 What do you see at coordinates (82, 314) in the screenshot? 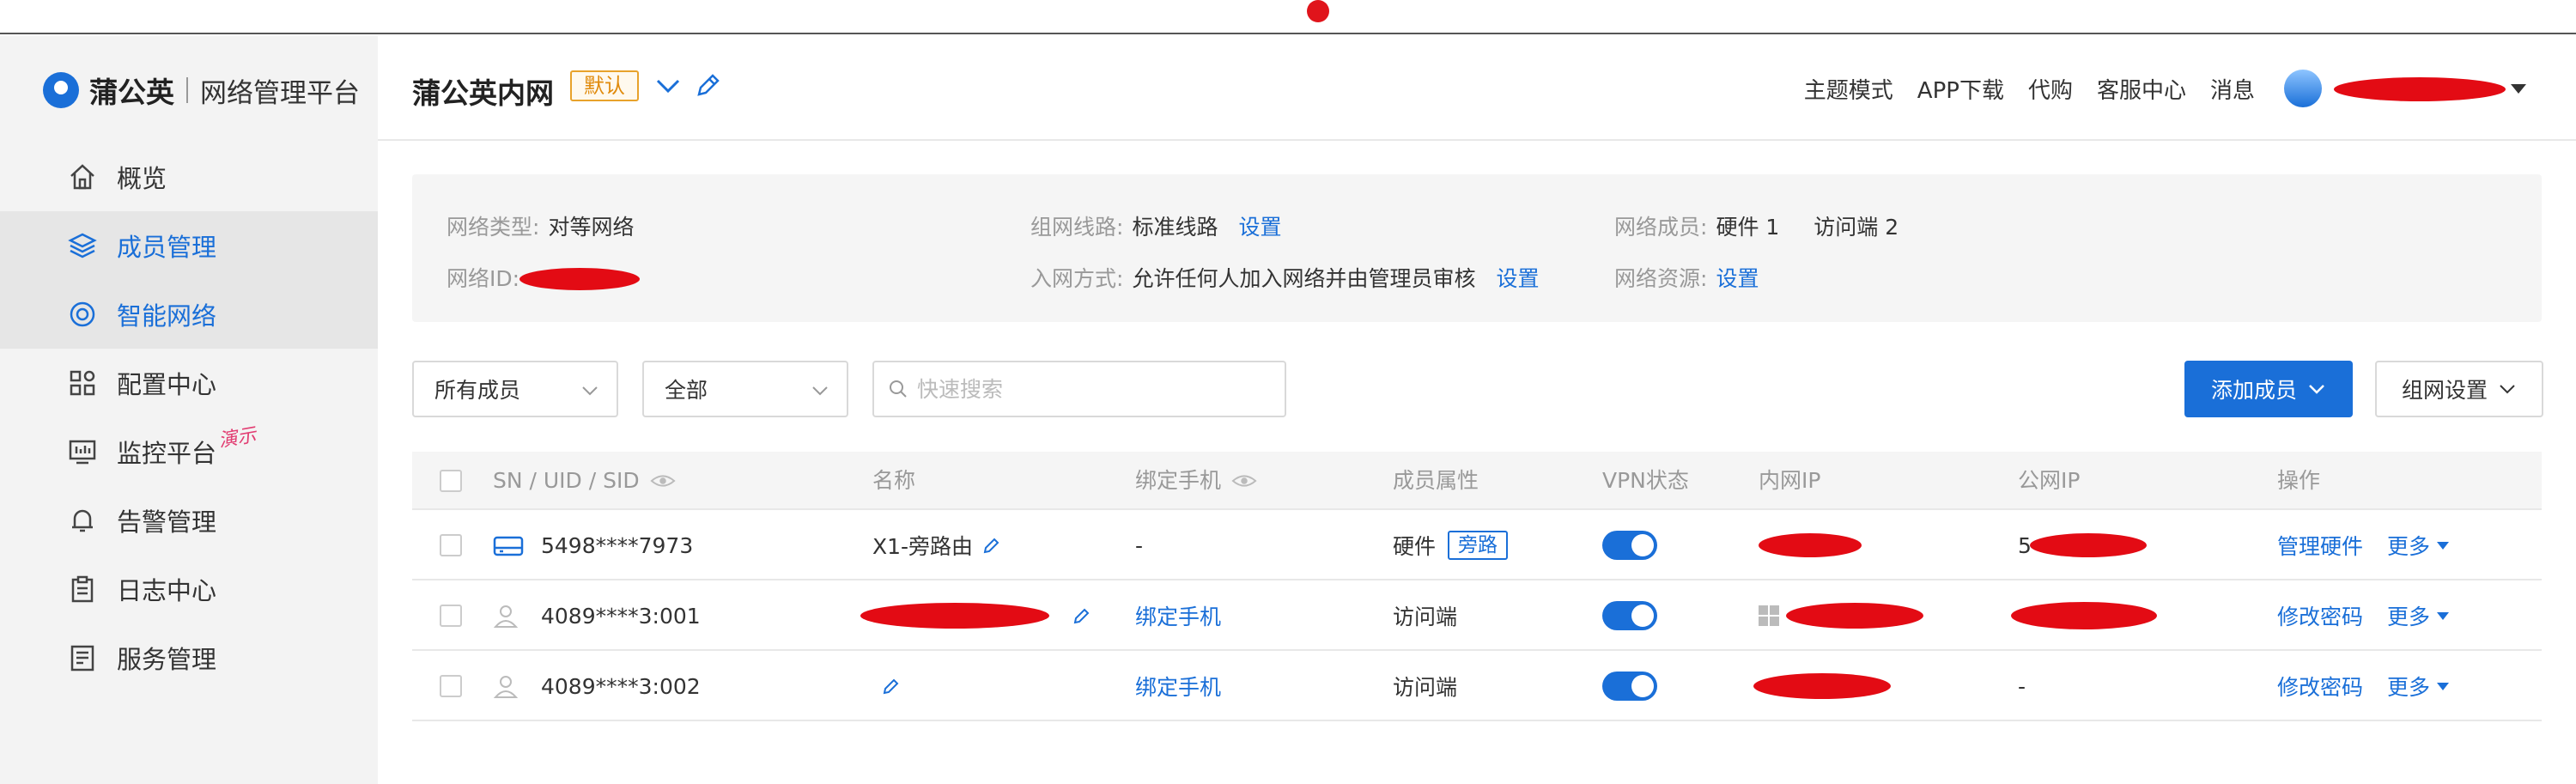
I see `network-icon` at bounding box center [82, 314].